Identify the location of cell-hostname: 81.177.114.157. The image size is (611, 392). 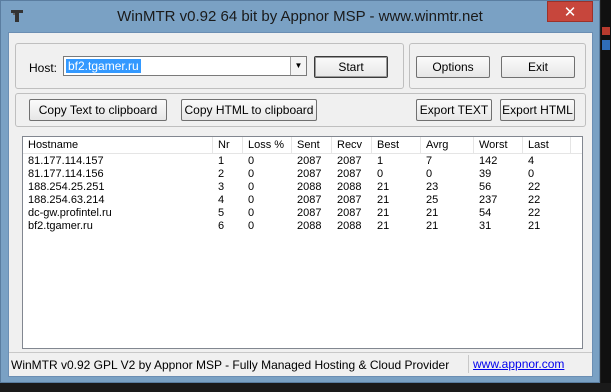
(66, 161).